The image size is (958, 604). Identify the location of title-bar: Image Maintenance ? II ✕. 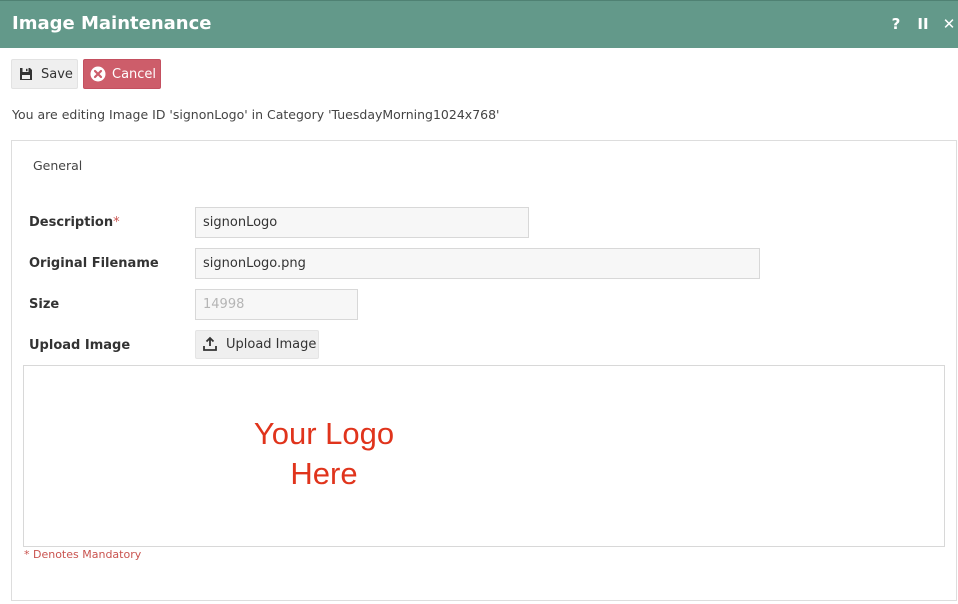
(479, 24).